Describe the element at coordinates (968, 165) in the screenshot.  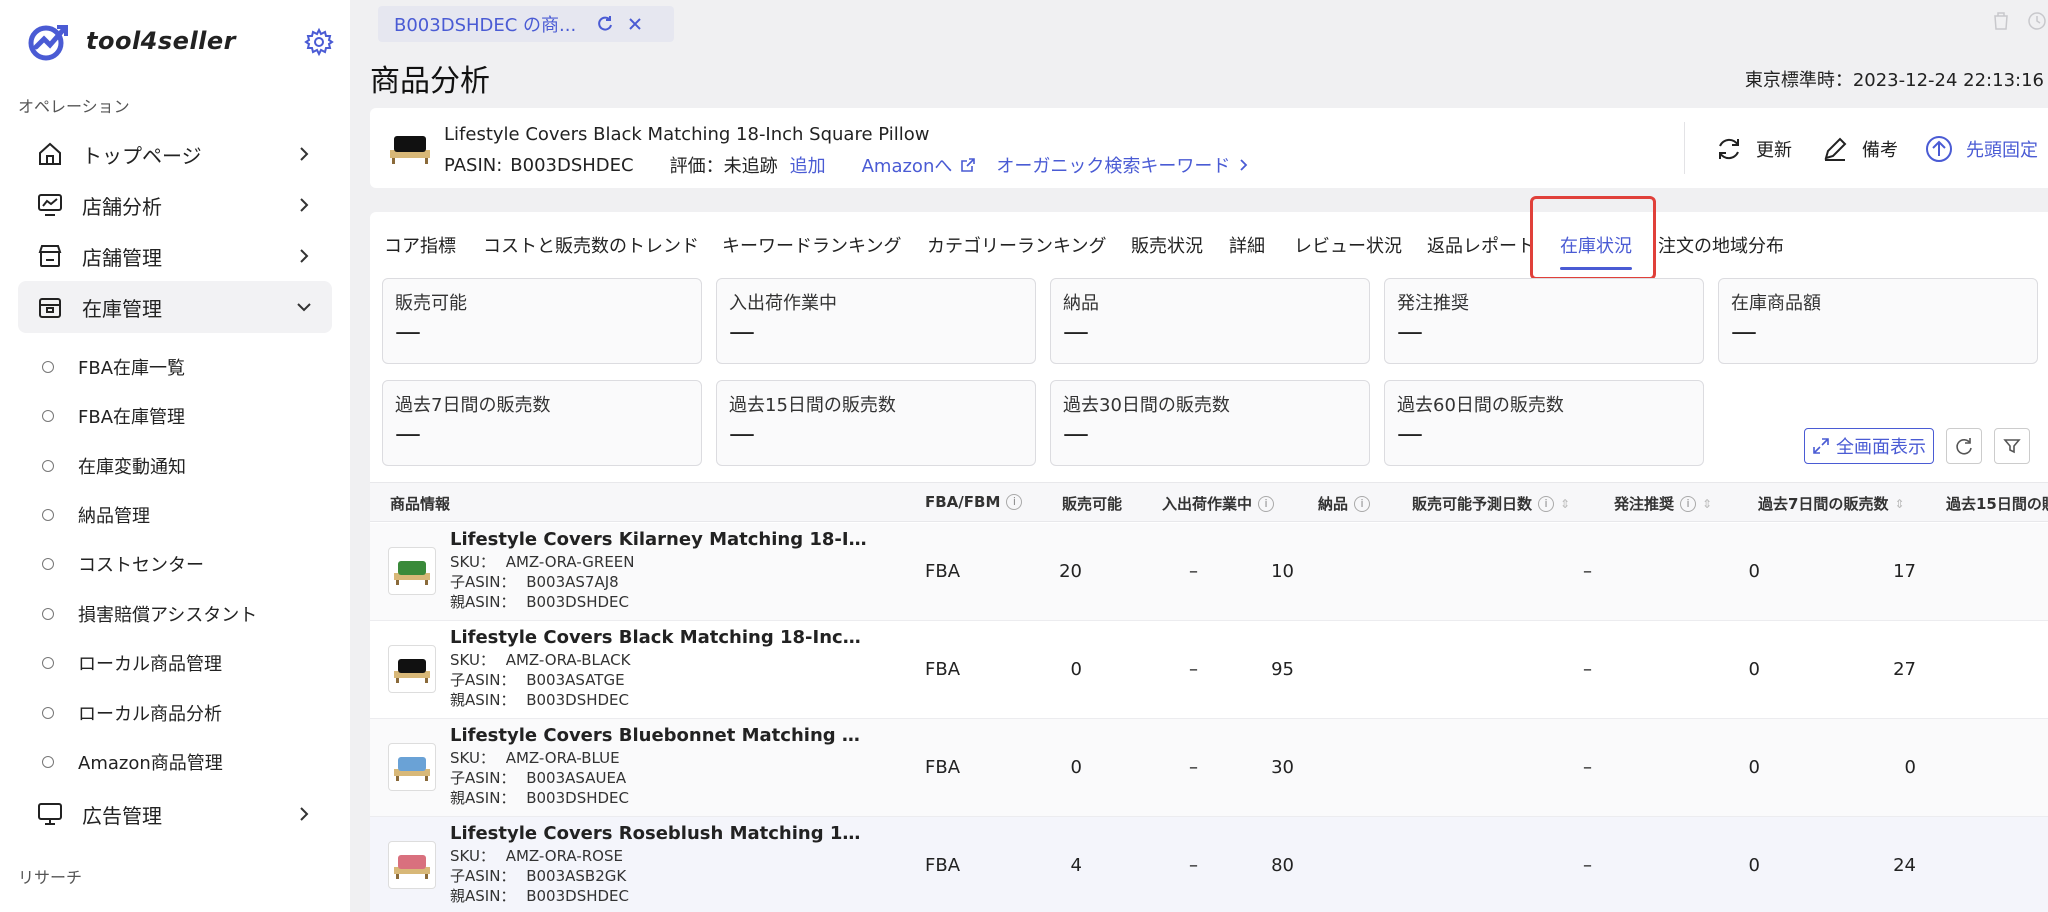
I see `external-link-icon` at that location.